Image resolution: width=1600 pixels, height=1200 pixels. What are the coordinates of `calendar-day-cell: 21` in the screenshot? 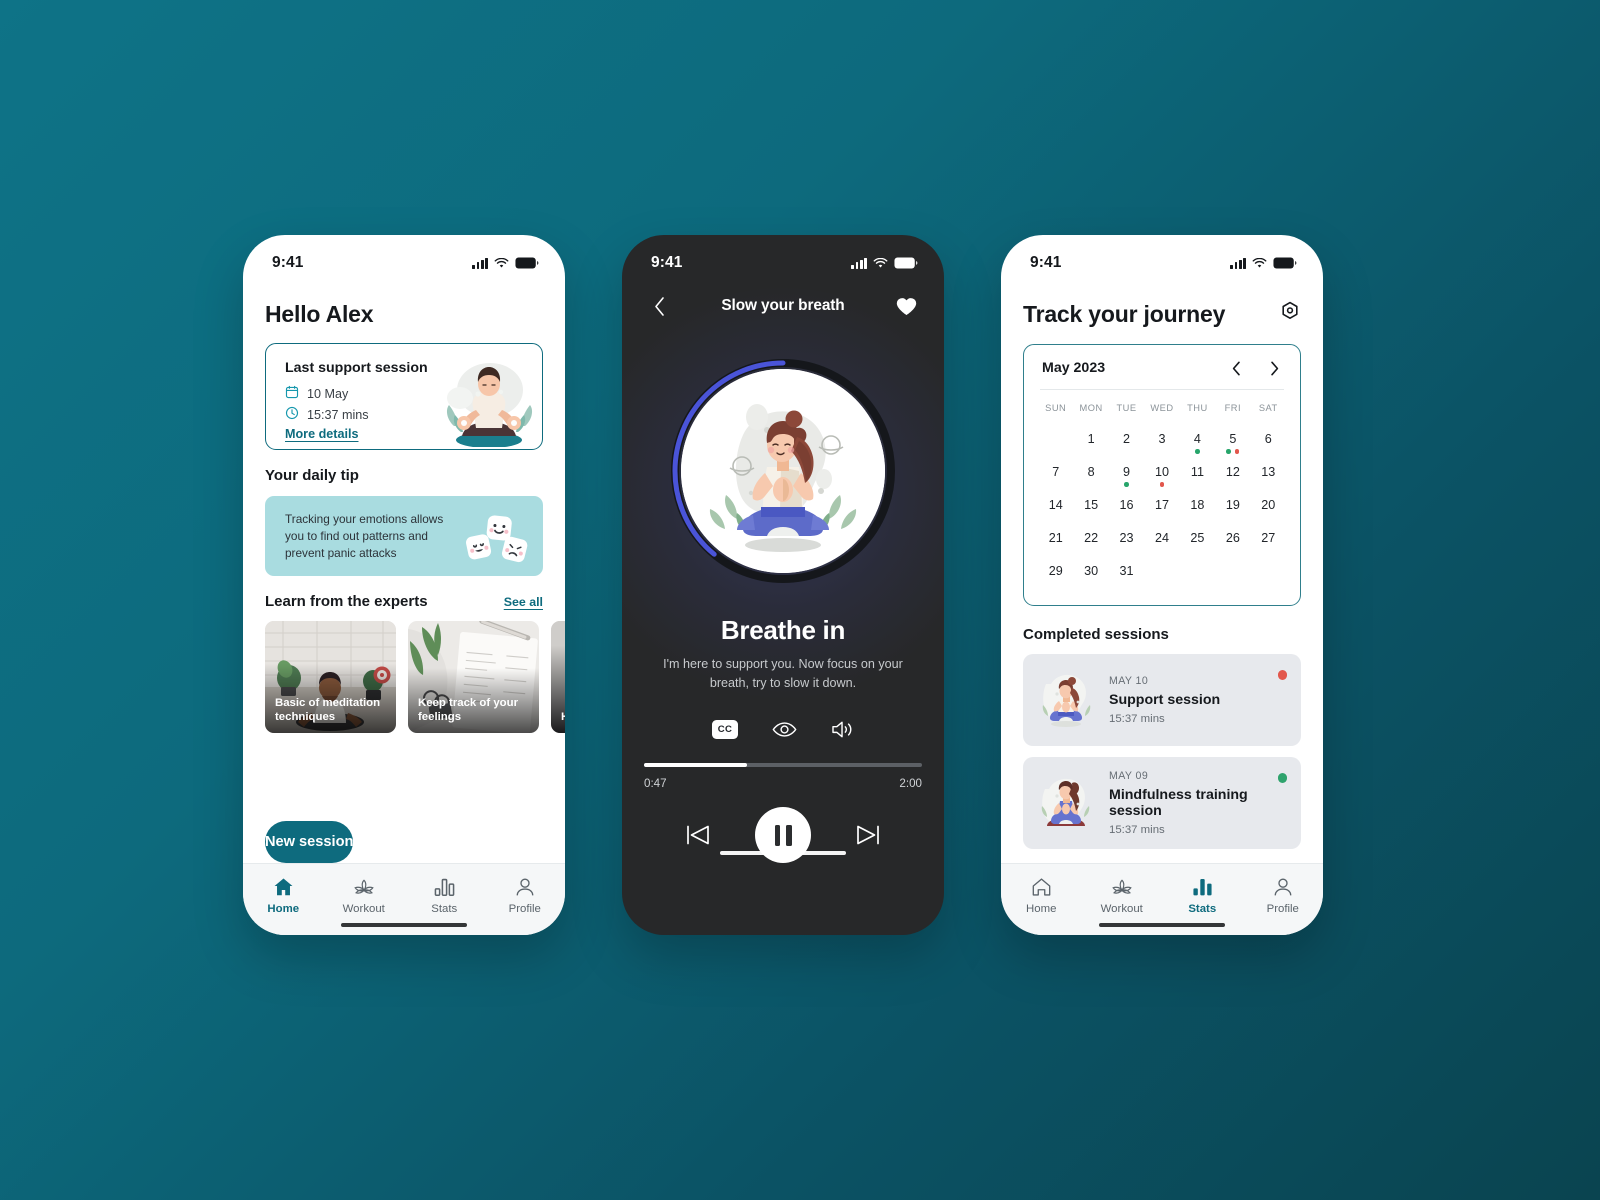 It's located at (1055, 543).